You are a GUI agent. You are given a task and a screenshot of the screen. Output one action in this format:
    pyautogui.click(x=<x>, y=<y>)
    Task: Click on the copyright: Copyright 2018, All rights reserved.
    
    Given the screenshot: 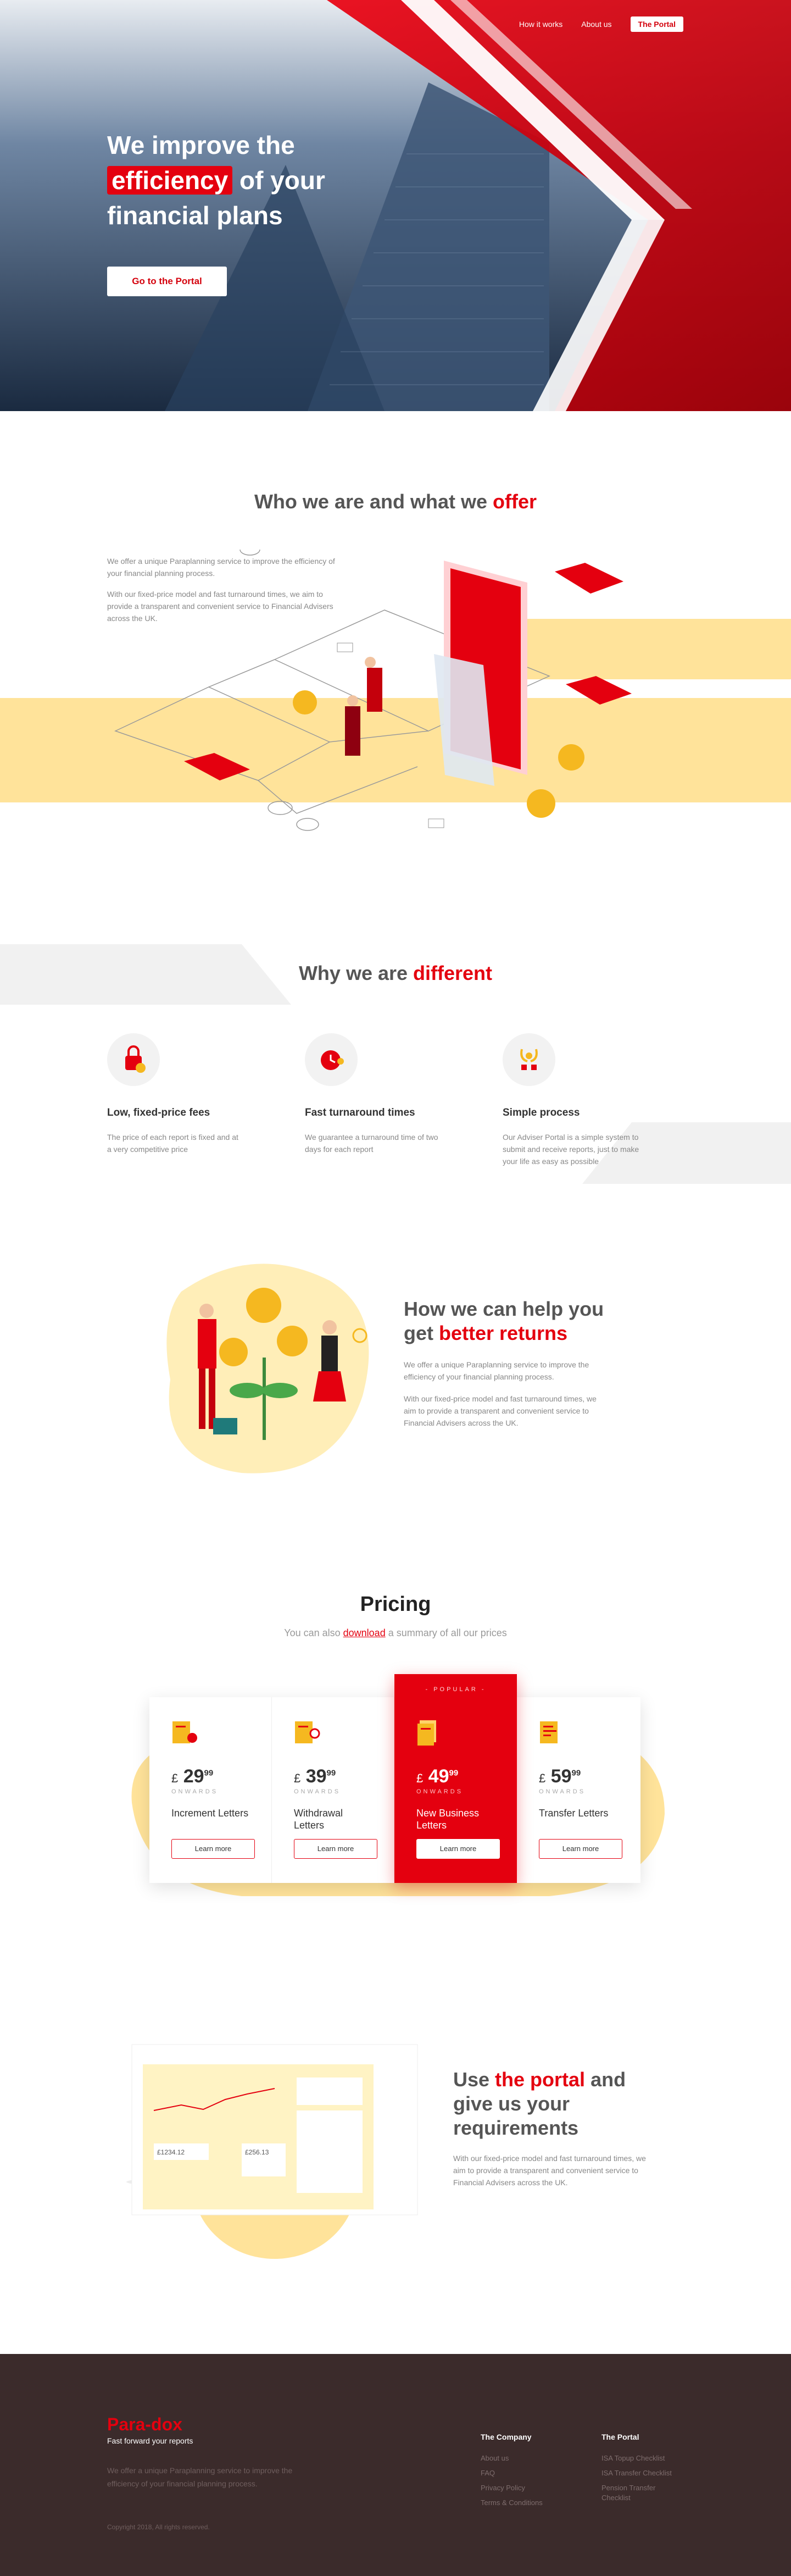 What is the action you would take?
    pyautogui.click(x=159, y=2527)
    